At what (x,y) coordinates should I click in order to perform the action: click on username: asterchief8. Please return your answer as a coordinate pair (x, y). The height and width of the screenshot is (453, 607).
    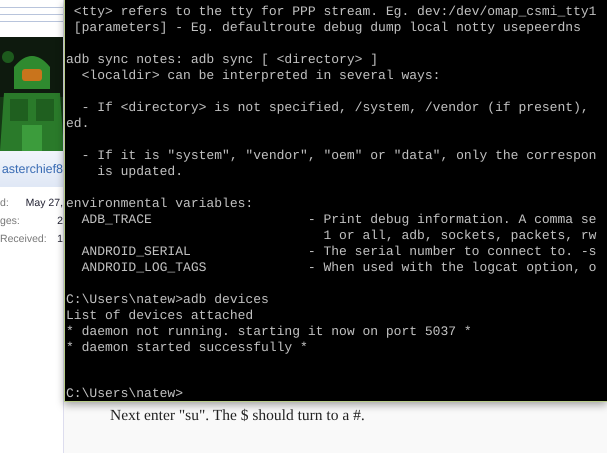
    Looking at the image, I should click on (31, 169).